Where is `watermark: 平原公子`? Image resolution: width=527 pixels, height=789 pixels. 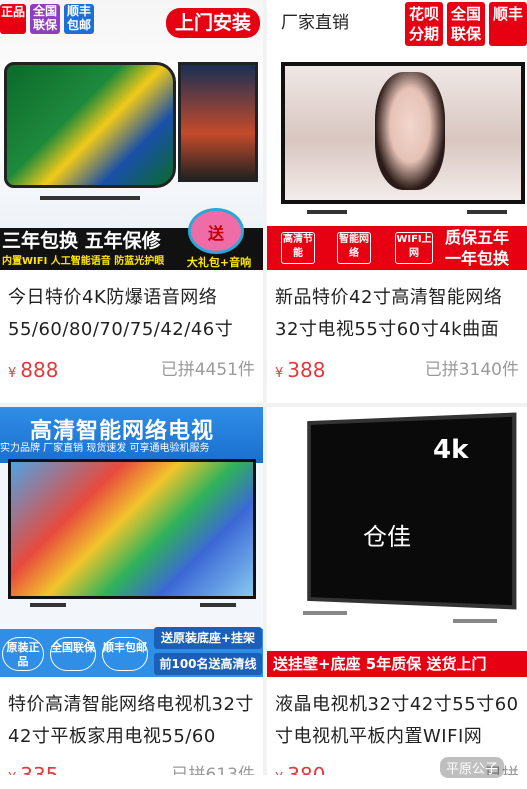
watermark: 平原公子 is located at coordinates (472, 767).